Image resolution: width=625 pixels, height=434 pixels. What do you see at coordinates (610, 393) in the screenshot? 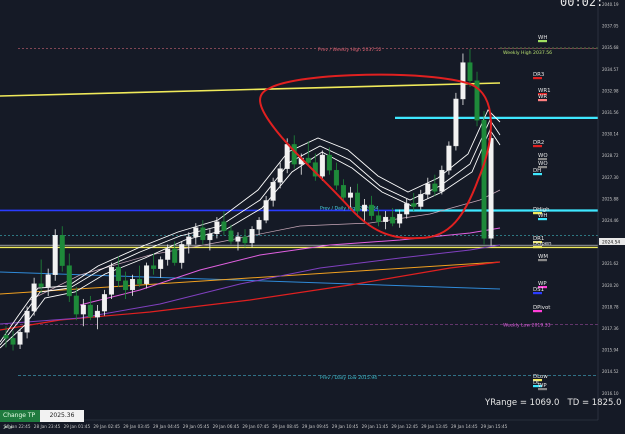
I see `price-tick-label: 2016.10` at bounding box center [610, 393].